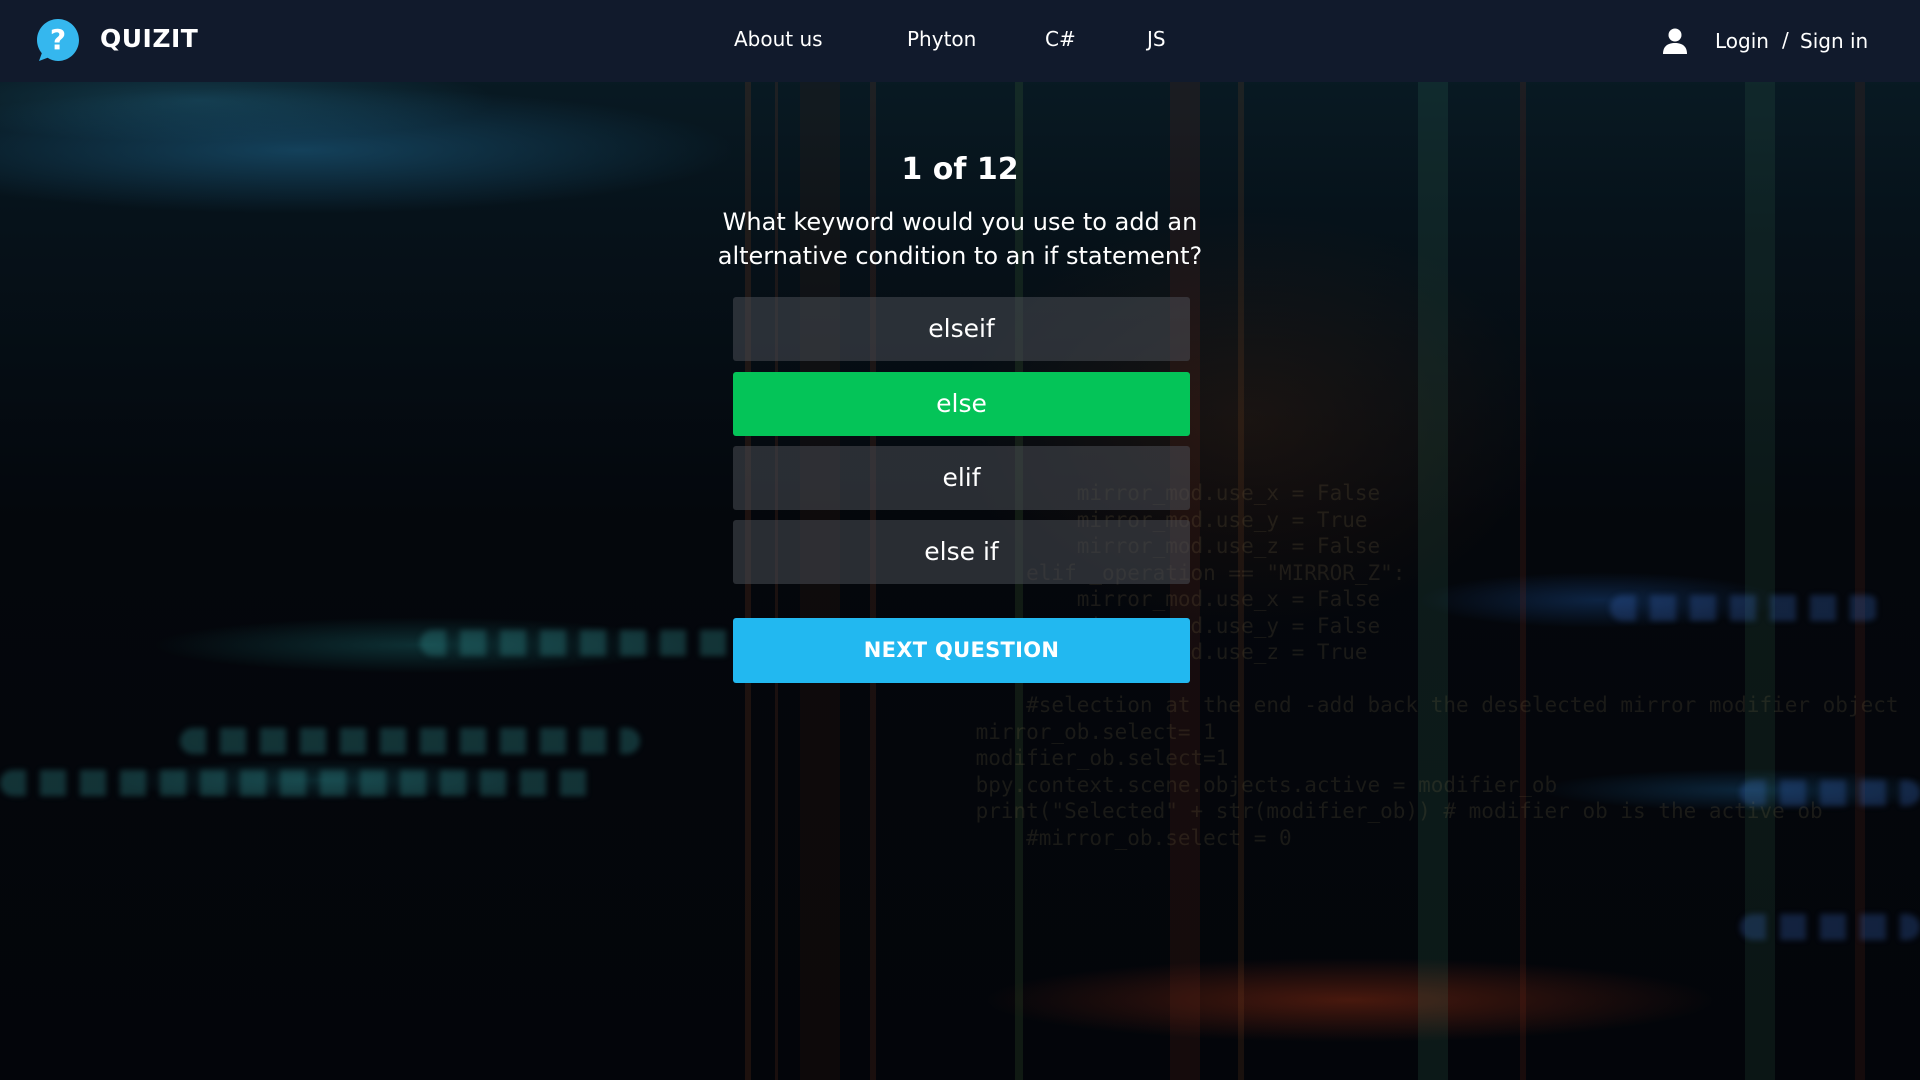 This screenshot has width=1920, height=1080. What do you see at coordinates (1675, 41) in the screenshot?
I see `user-icon` at bounding box center [1675, 41].